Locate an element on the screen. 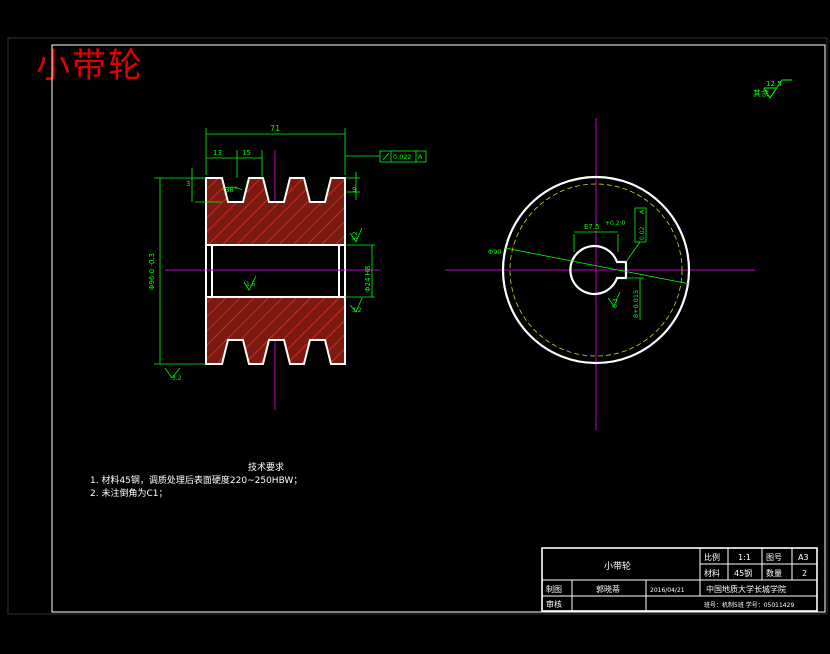 Image resolution: width=830 pixels, height=654 pixels. tech-req-item-1: 1. 材料45钢，调质处理后表面硬度220~250HBW； is located at coordinates (196, 481).